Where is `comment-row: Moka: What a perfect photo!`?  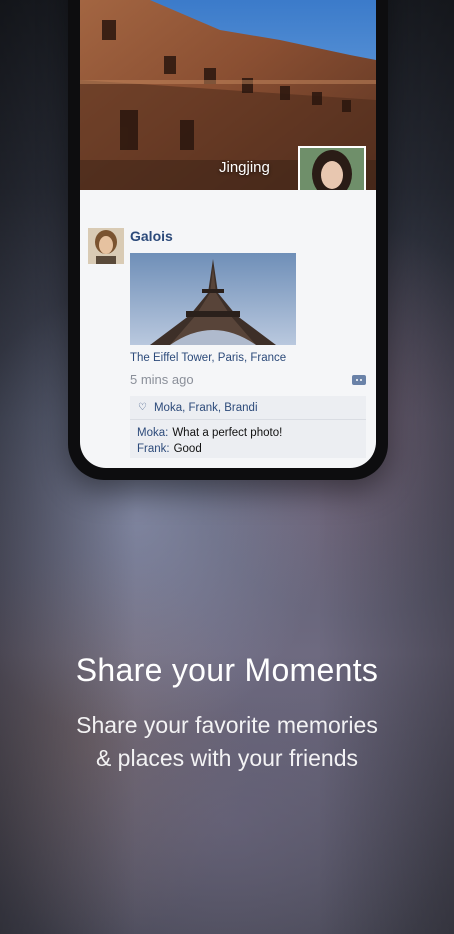
comment-row: Moka: What a perfect photo! is located at coordinates (209, 433).